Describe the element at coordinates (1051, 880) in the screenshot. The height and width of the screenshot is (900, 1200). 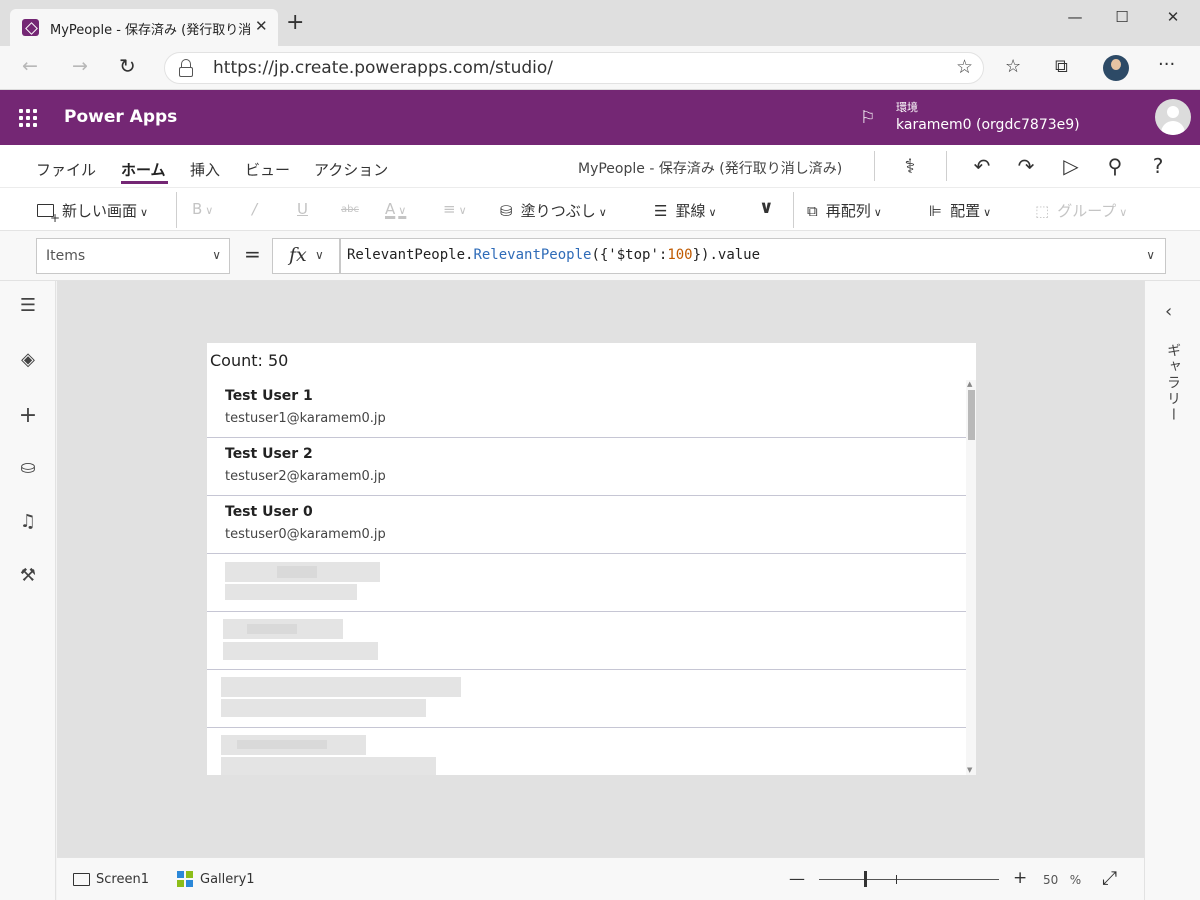
I see `zoom-value: 50` at that location.